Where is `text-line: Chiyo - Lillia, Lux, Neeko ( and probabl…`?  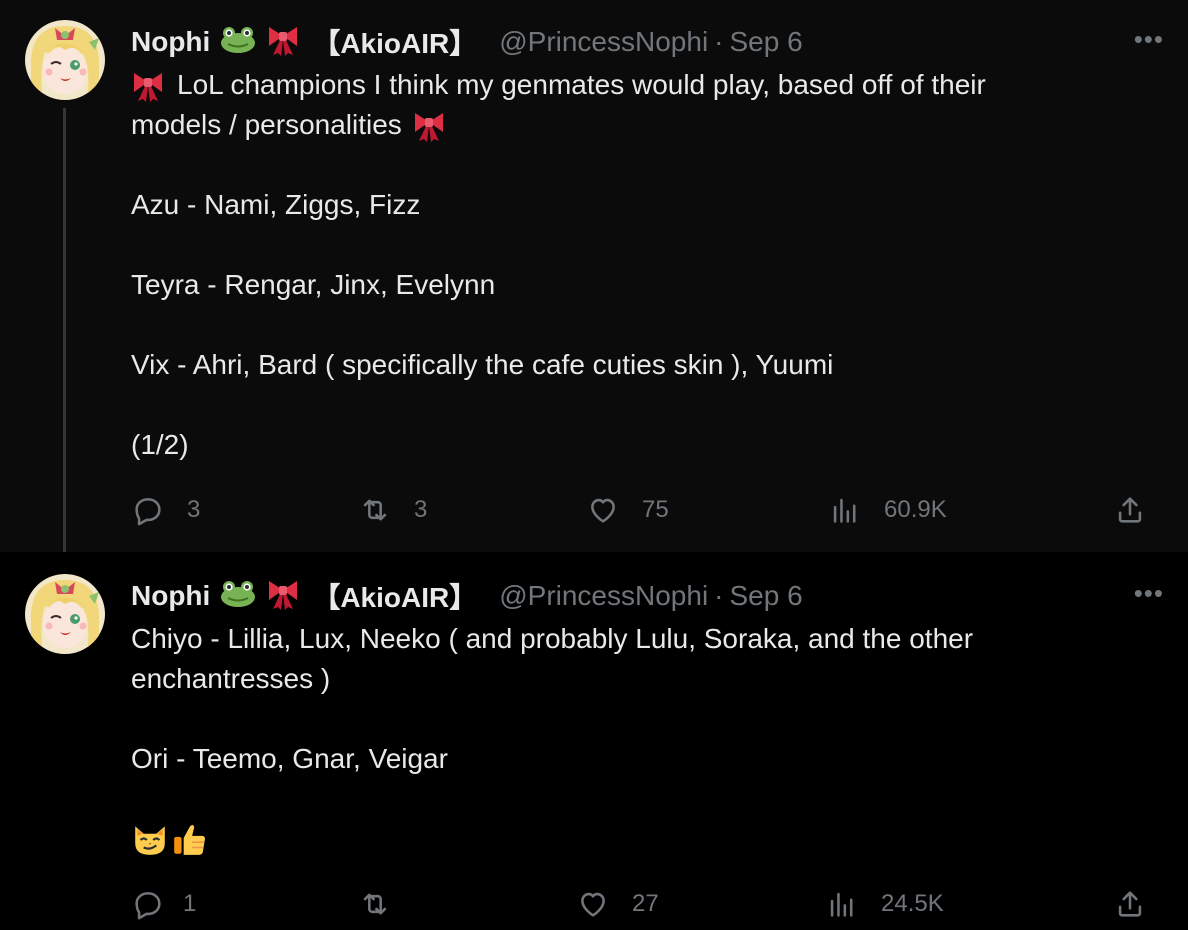
text-line: Chiyo - Lillia, Lux, Neeko ( and probabl… is located at coordinates (552, 638).